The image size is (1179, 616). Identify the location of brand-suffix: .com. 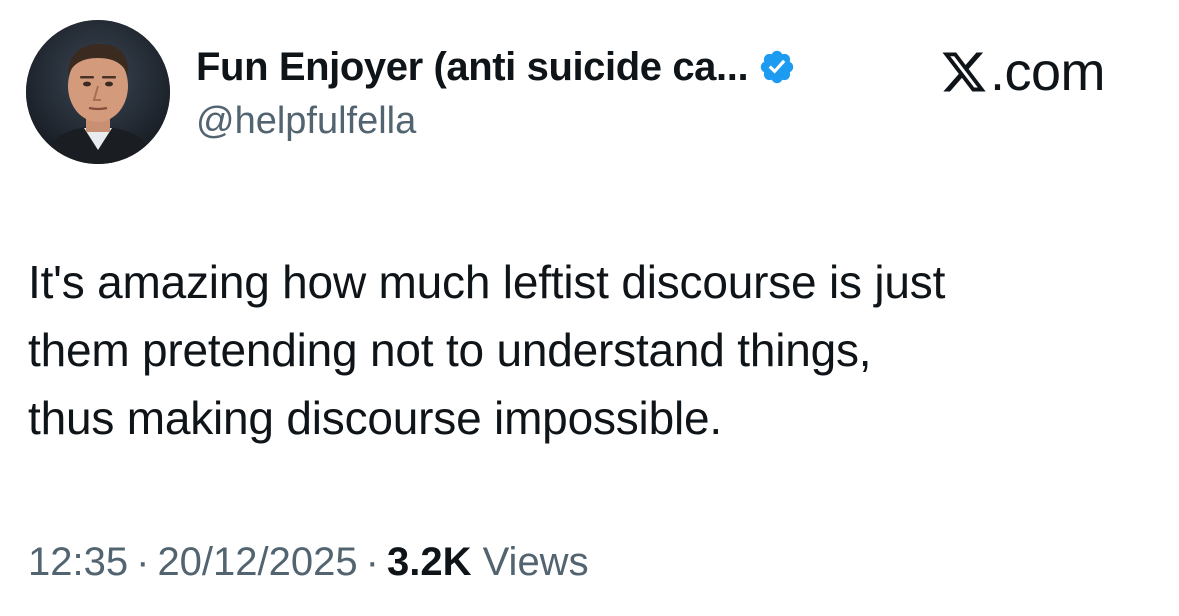
(1048, 72).